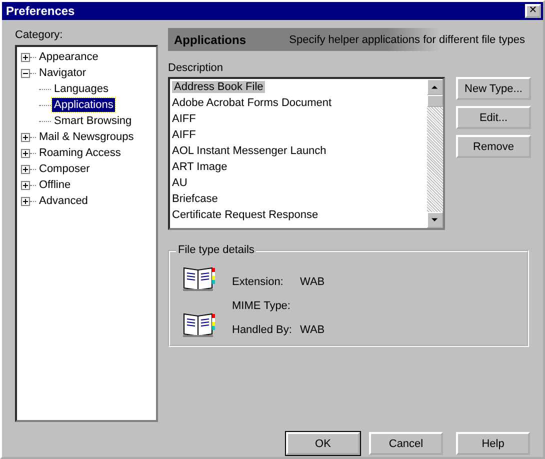 The width and height of the screenshot is (545, 459). I want to click on tree-item: Applications, so click(84, 105).